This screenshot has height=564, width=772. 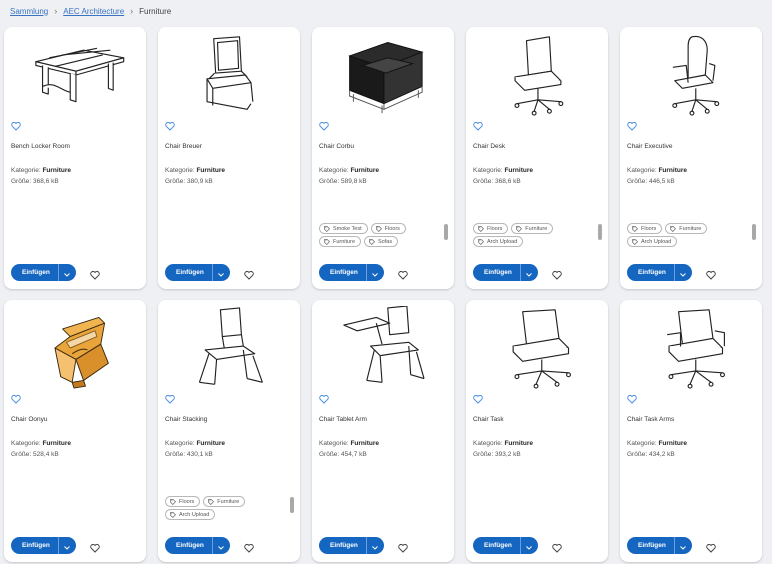 I want to click on stacking-chair-image, so click(x=229, y=348).